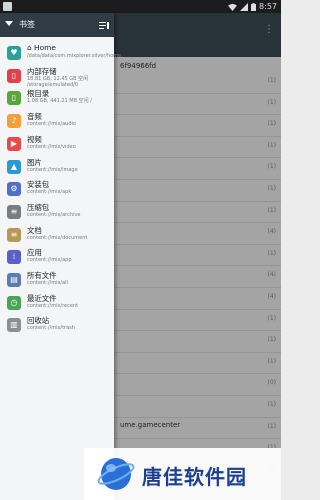 This screenshot has width=320, height=500. Describe the element at coordinates (59, 101) in the screenshot. I see `drawer-item-path: 1.08 GB, 441.21 MB 空闲 /` at that location.